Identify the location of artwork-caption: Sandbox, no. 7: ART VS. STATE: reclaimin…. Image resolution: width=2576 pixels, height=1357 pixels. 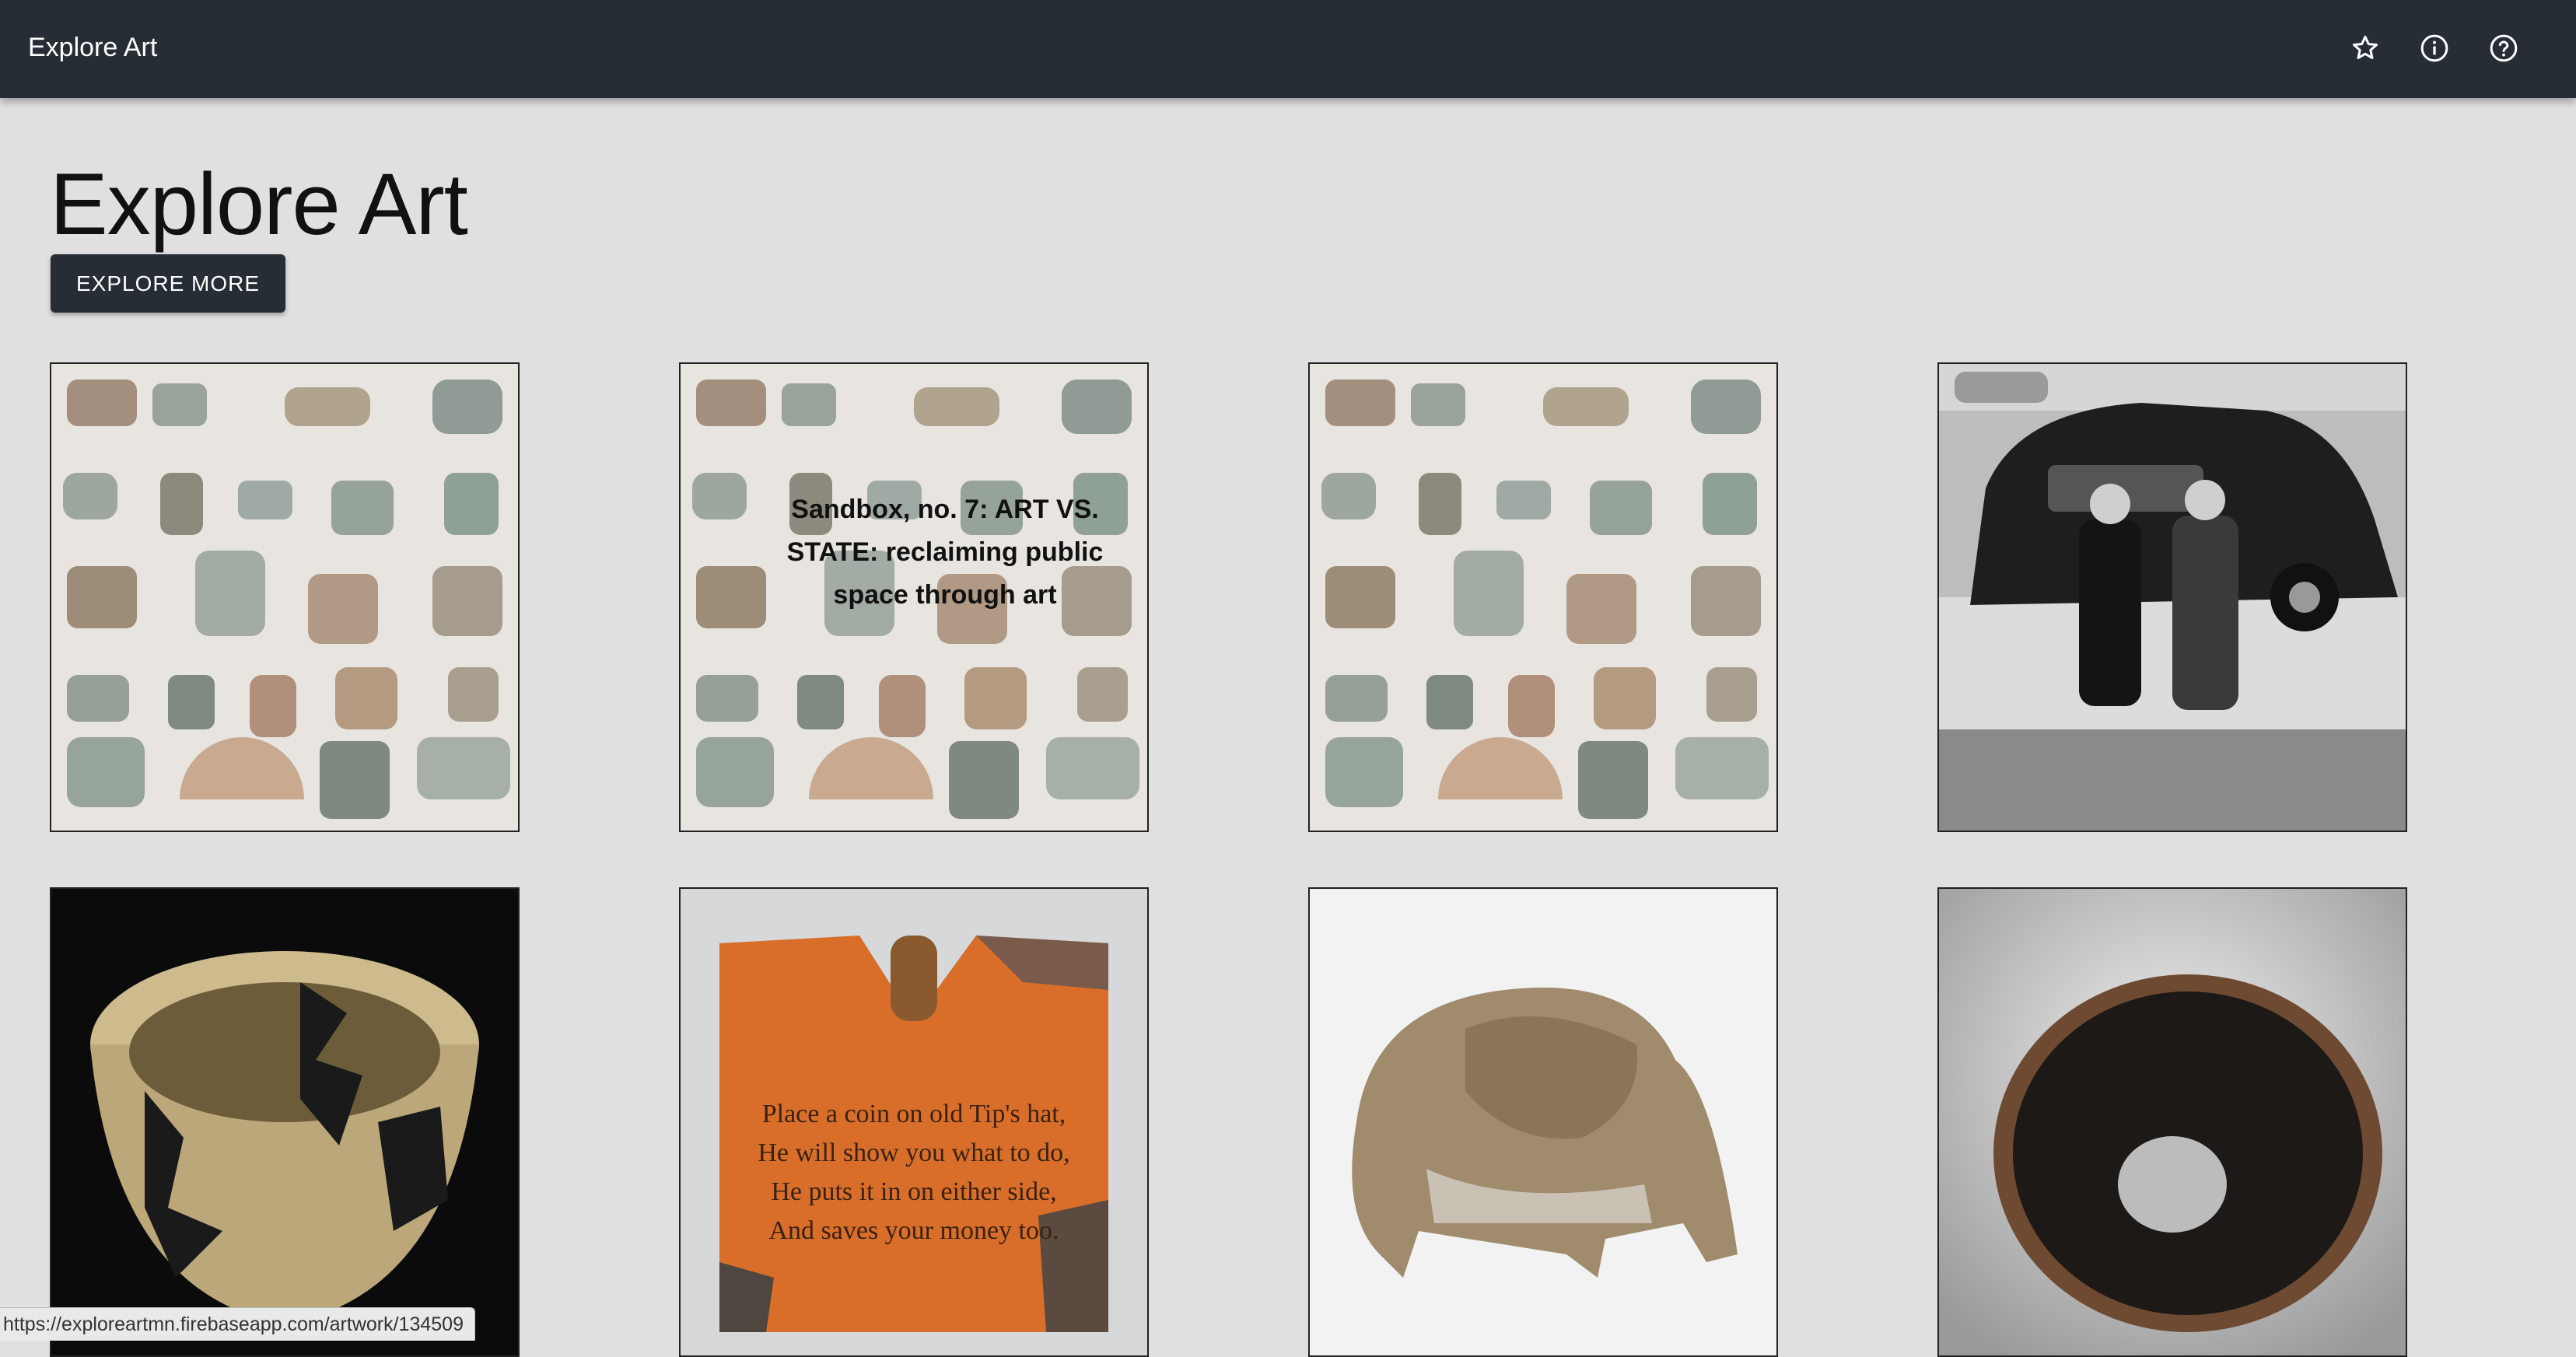
(945, 552).